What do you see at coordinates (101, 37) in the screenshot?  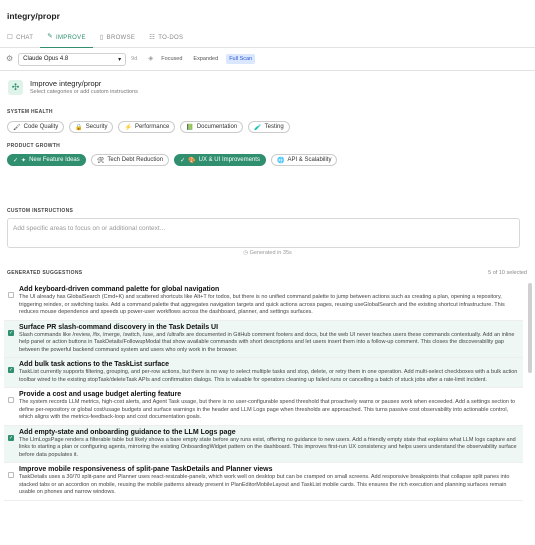 I see `browse-icon: ▯` at bounding box center [101, 37].